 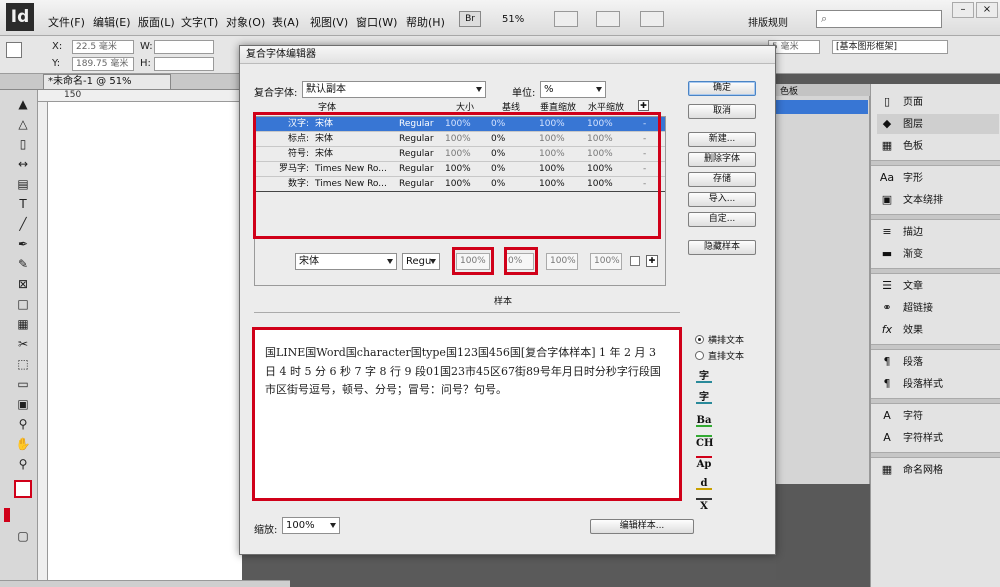 I want to click on descender-icon: d, so click(x=704, y=483).